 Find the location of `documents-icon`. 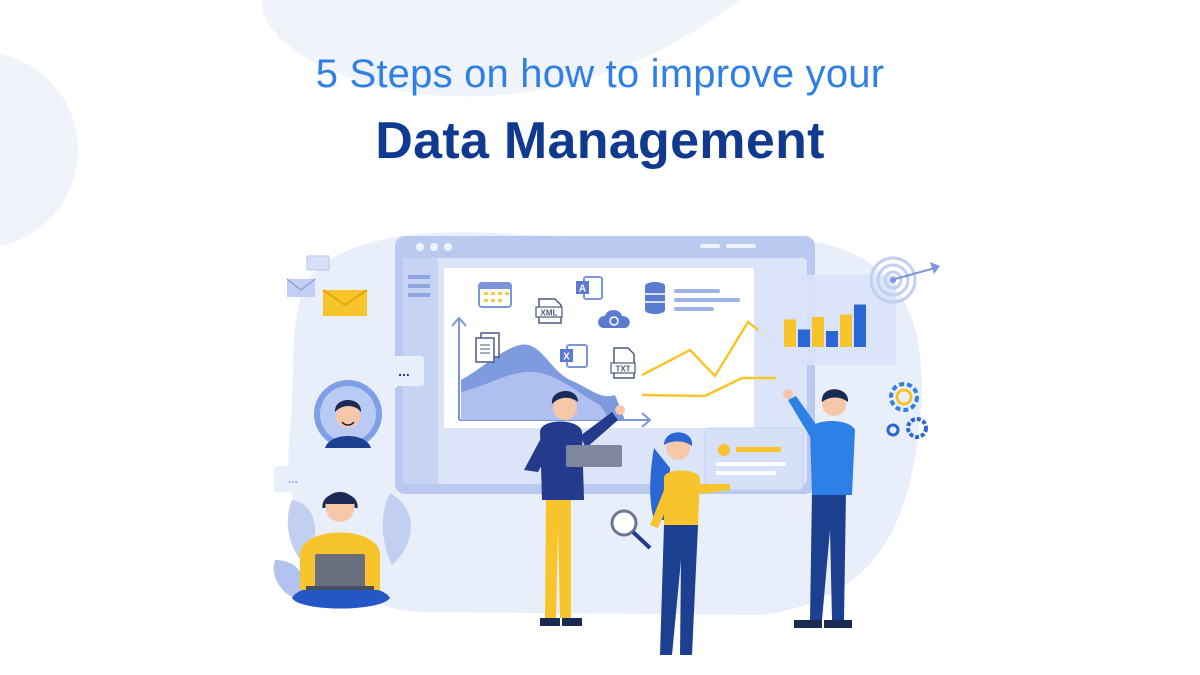

documents-icon is located at coordinates (487, 347).